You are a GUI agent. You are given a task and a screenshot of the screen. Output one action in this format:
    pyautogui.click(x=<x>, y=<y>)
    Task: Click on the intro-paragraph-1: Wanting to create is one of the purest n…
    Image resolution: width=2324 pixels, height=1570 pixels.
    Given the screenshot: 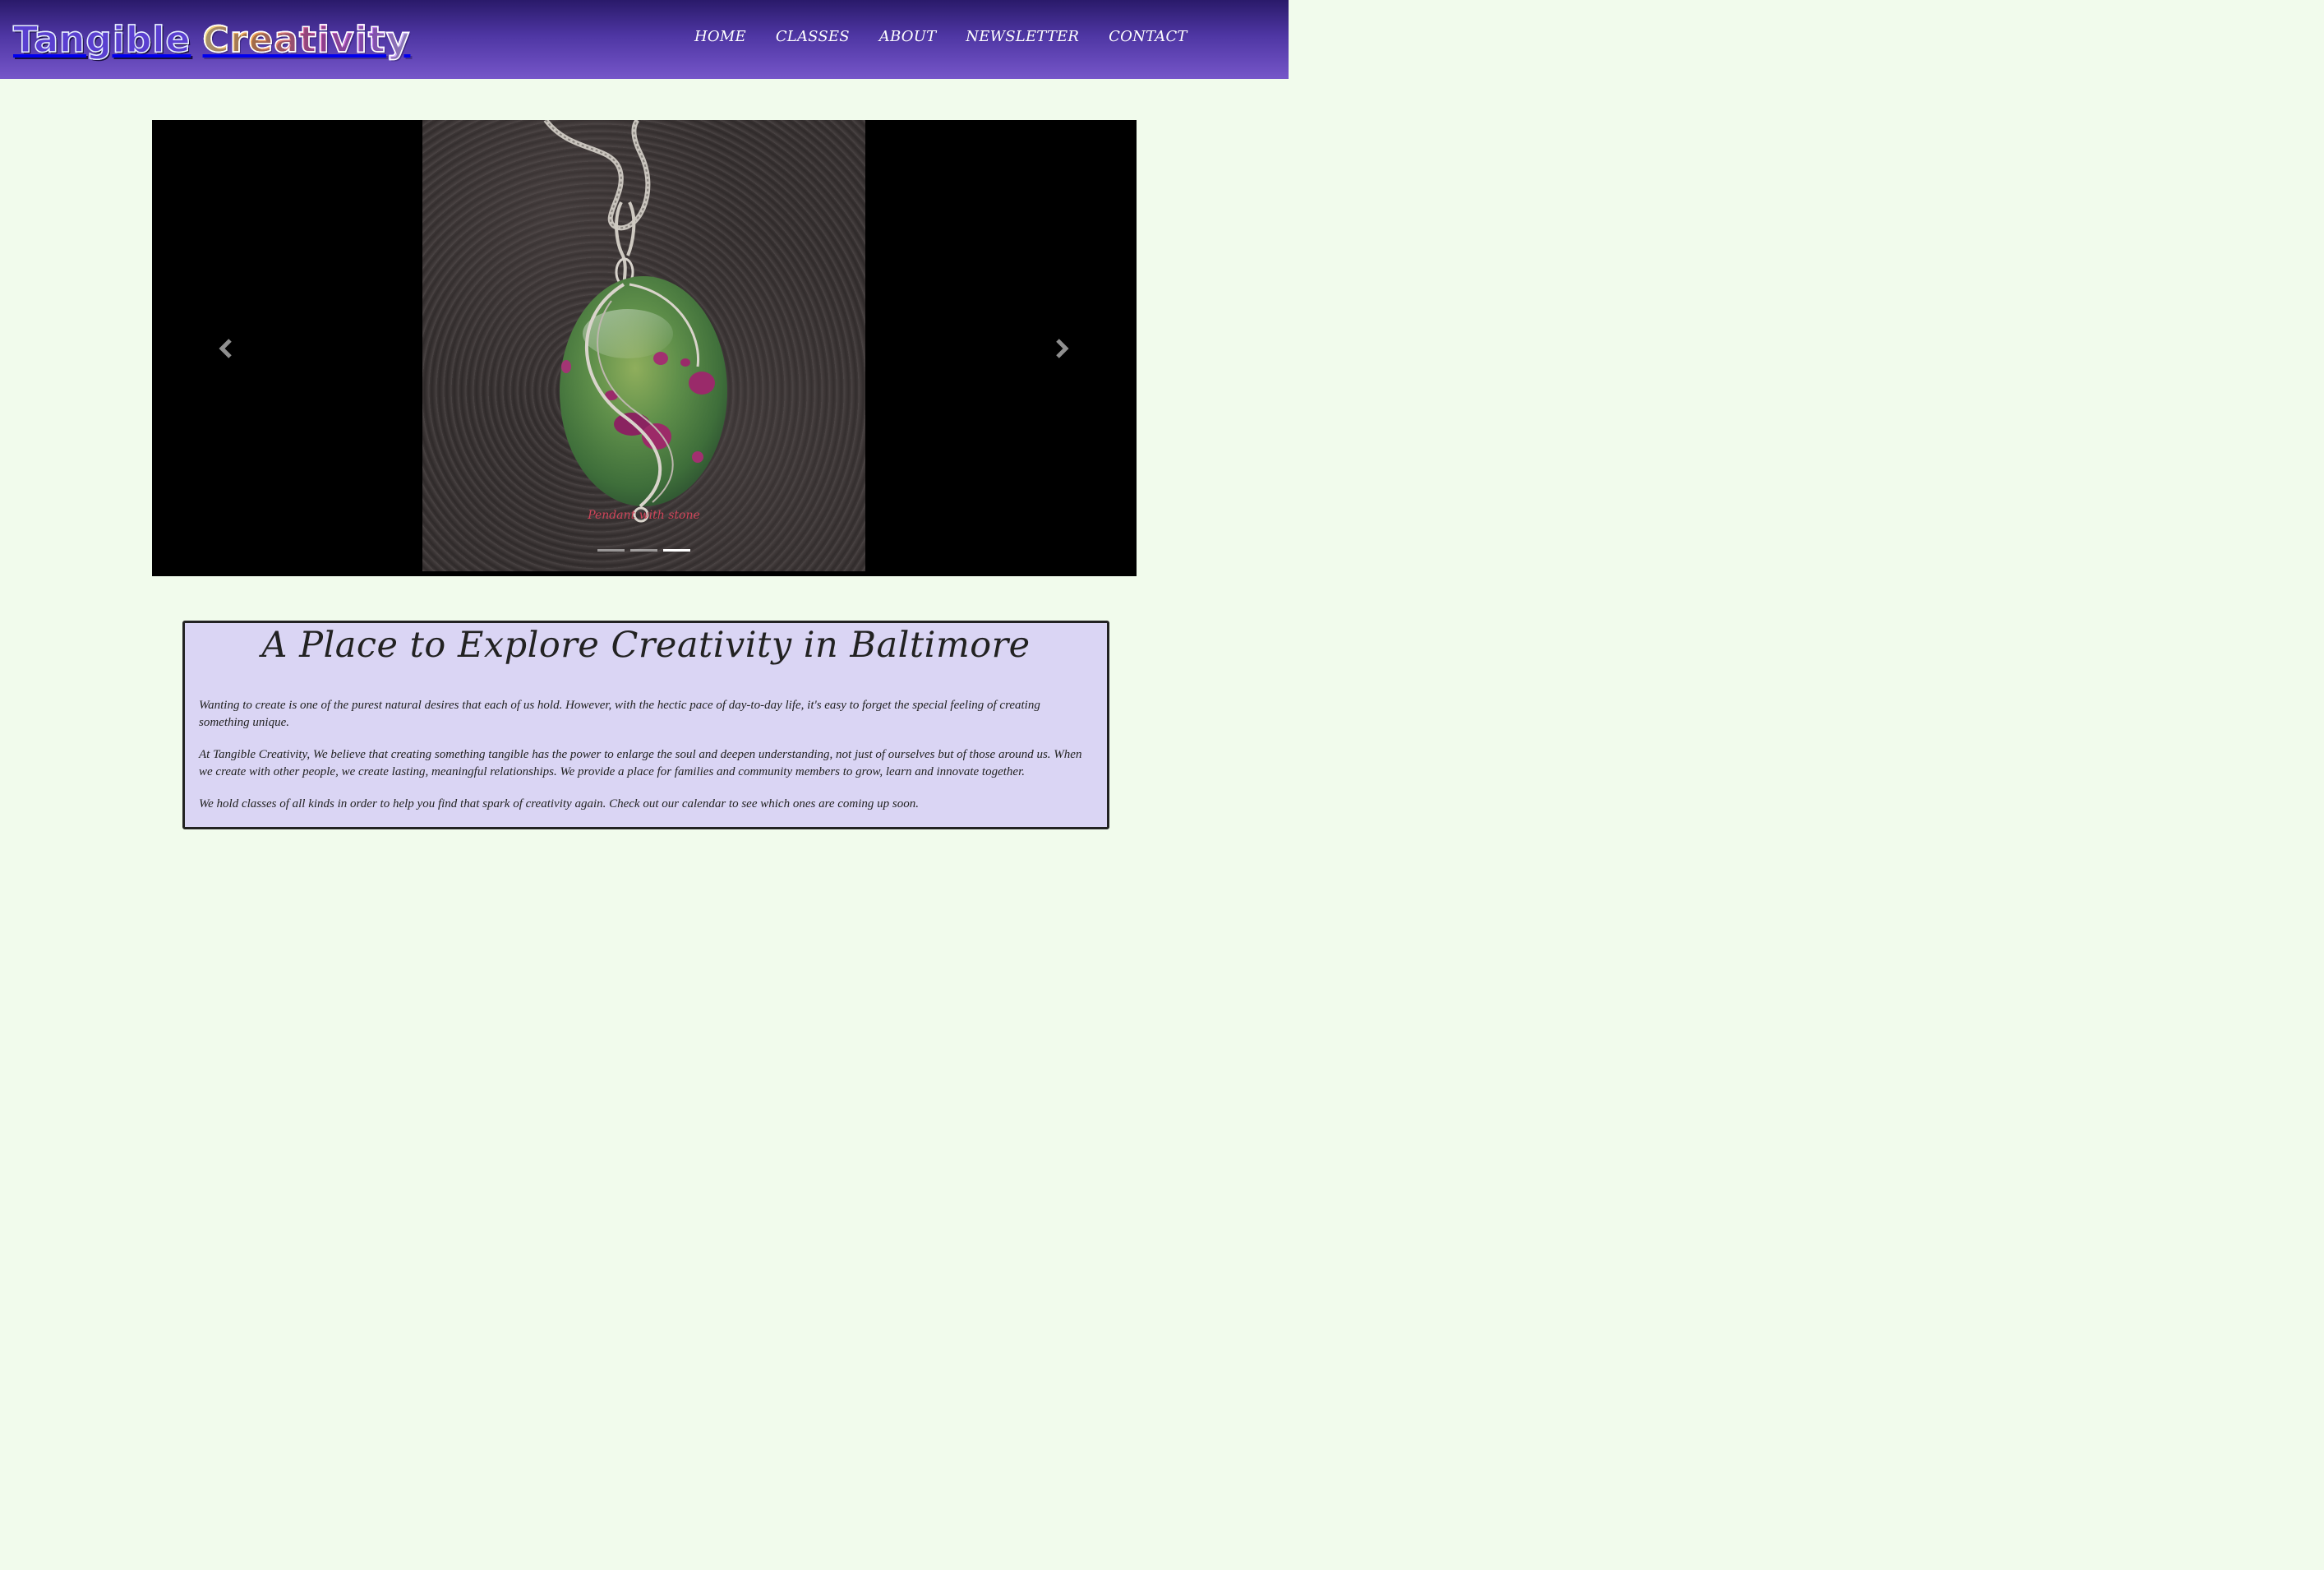 What is the action you would take?
    pyautogui.click(x=619, y=714)
    